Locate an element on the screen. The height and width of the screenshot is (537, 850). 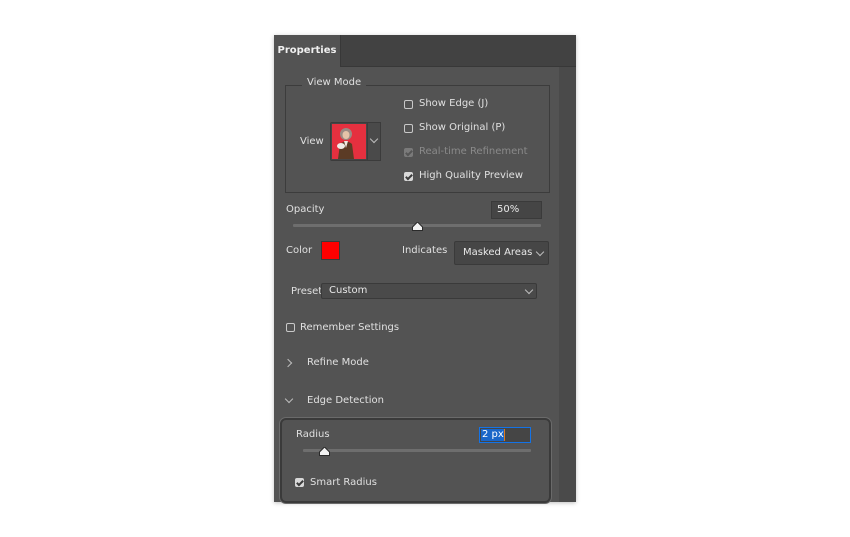
color-swatch is located at coordinates (330, 250).